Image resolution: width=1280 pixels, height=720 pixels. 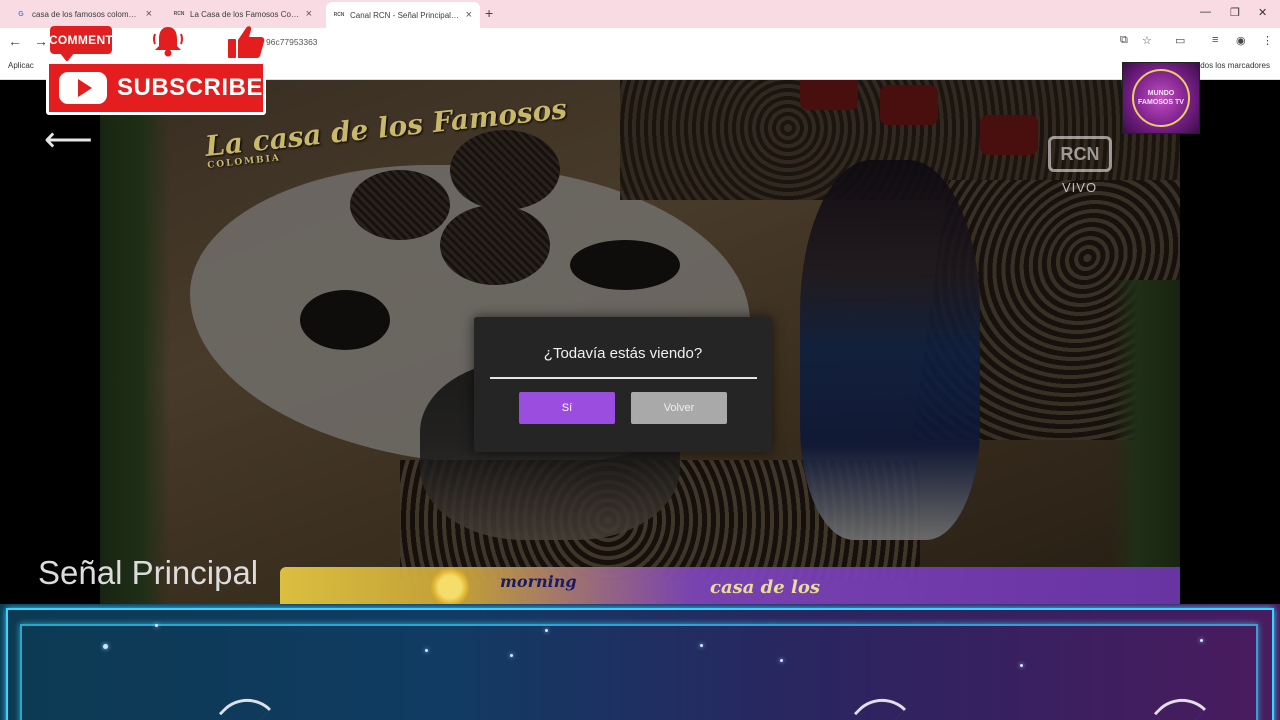 What do you see at coordinates (765, 587) in the screenshot?
I see `banner-casa: casa de los` at bounding box center [765, 587].